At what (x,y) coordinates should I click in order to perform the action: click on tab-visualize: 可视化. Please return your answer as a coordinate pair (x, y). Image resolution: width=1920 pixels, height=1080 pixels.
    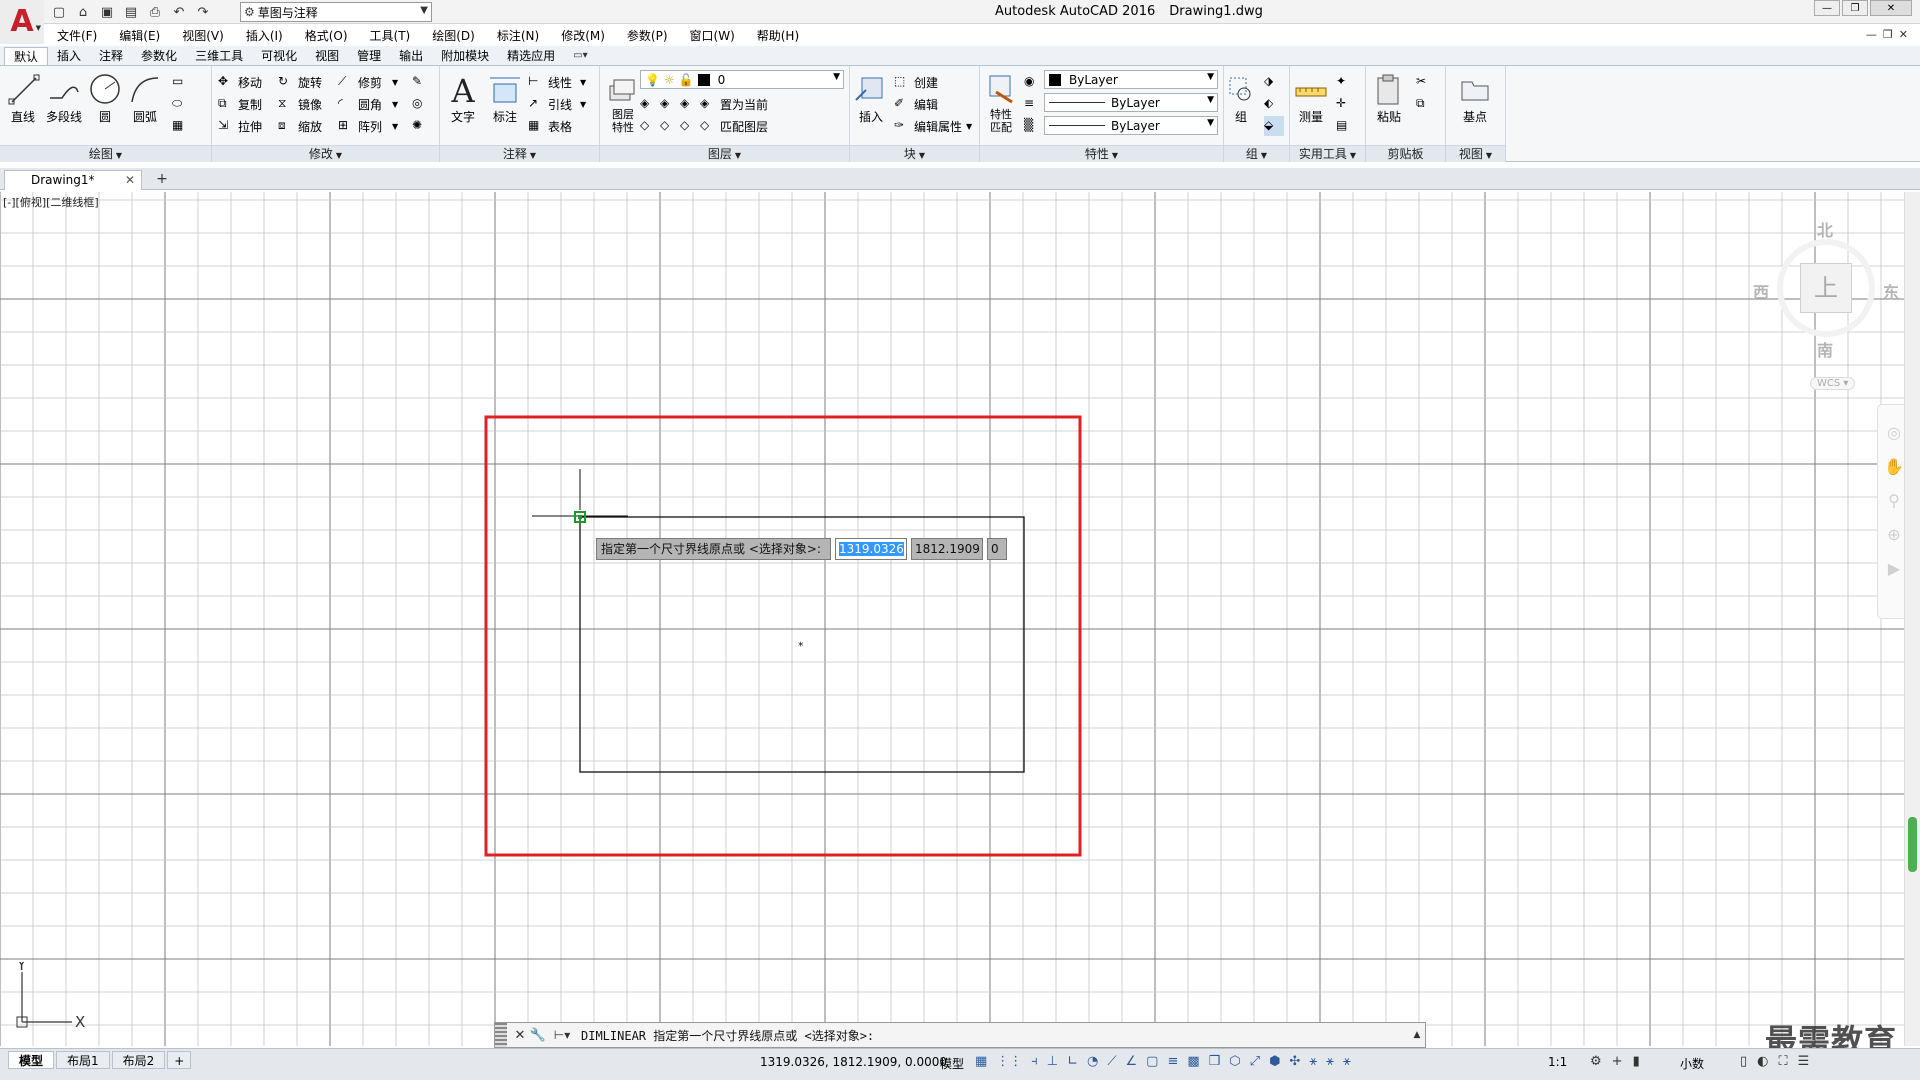
    Looking at the image, I should click on (279, 56).